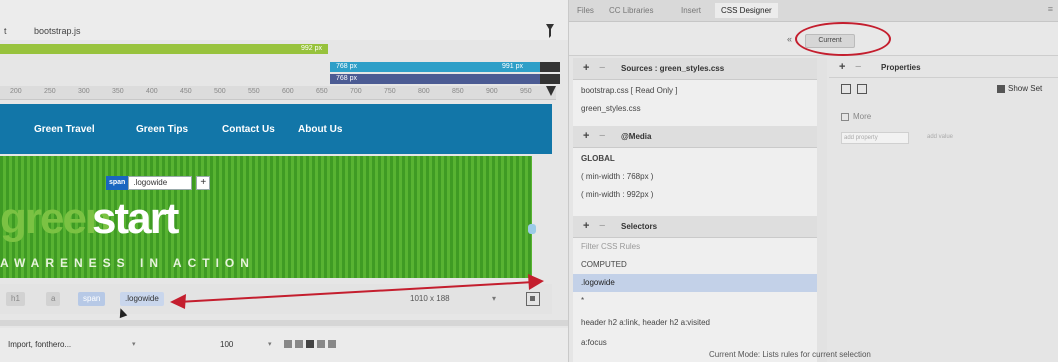 The height and width of the screenshot is (362, 1058). What do you see at coordinates (943, 68) in the screenshot?
I see `properties-header: + − Properties` at bounding box center [943, 68].